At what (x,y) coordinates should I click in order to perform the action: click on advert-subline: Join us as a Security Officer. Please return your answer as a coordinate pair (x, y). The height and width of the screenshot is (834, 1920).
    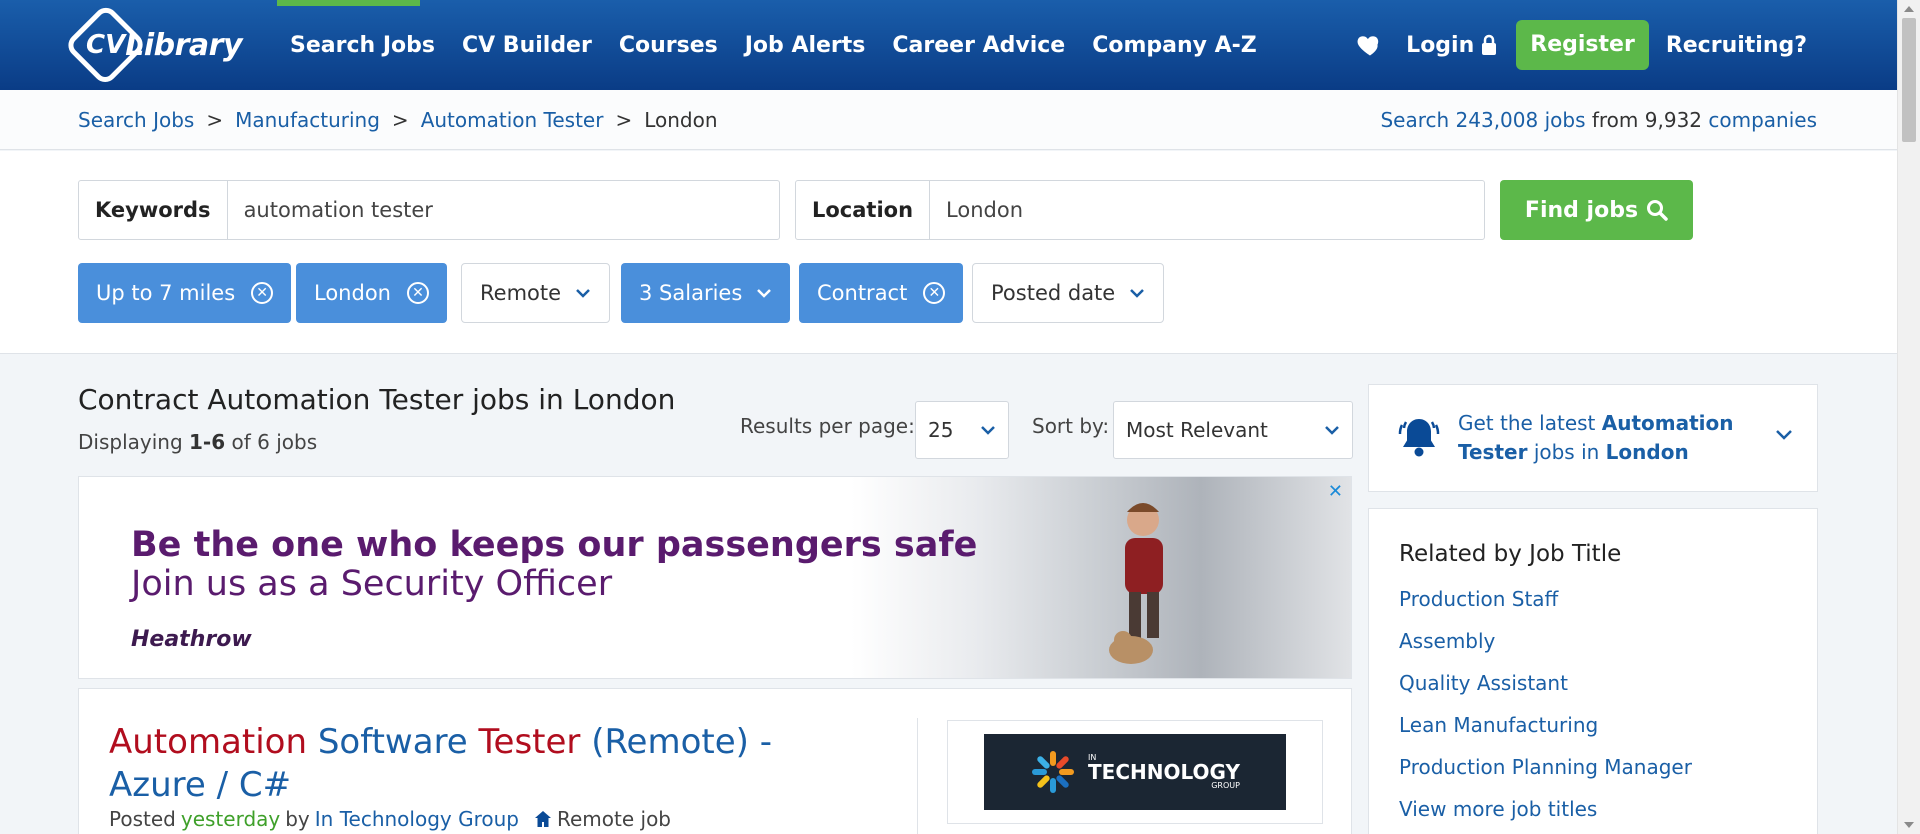
    Looking at the image, I should click on (372, 584).